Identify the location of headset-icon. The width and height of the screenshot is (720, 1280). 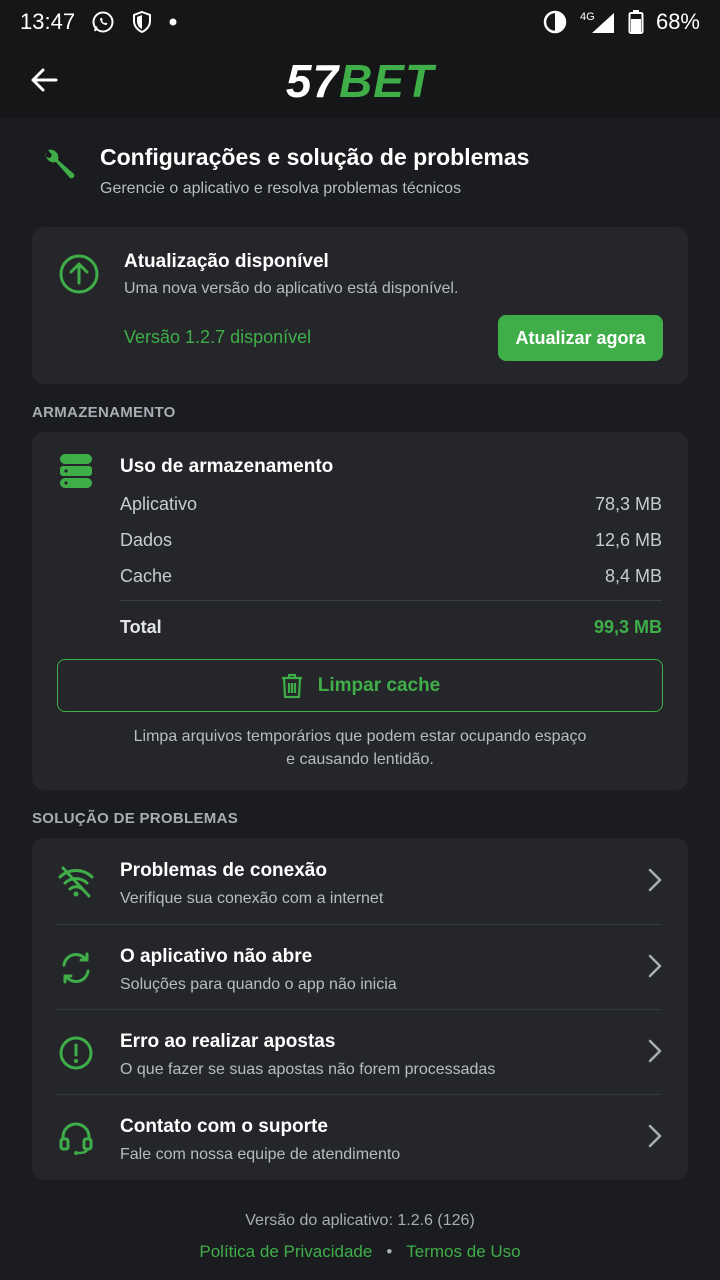
(76, 1138).